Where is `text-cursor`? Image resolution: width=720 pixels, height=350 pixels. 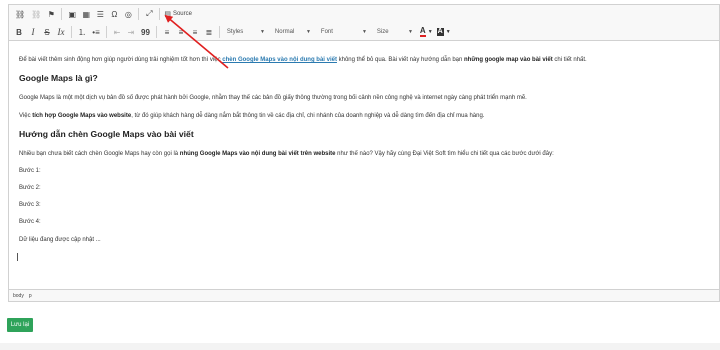 text-cursor is located at coordinates (17, 257).